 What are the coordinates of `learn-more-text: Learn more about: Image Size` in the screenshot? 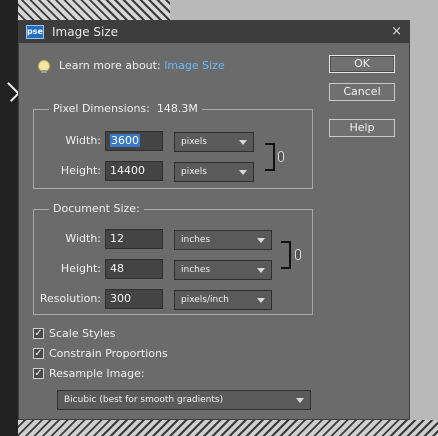 It's located at (142, 65).